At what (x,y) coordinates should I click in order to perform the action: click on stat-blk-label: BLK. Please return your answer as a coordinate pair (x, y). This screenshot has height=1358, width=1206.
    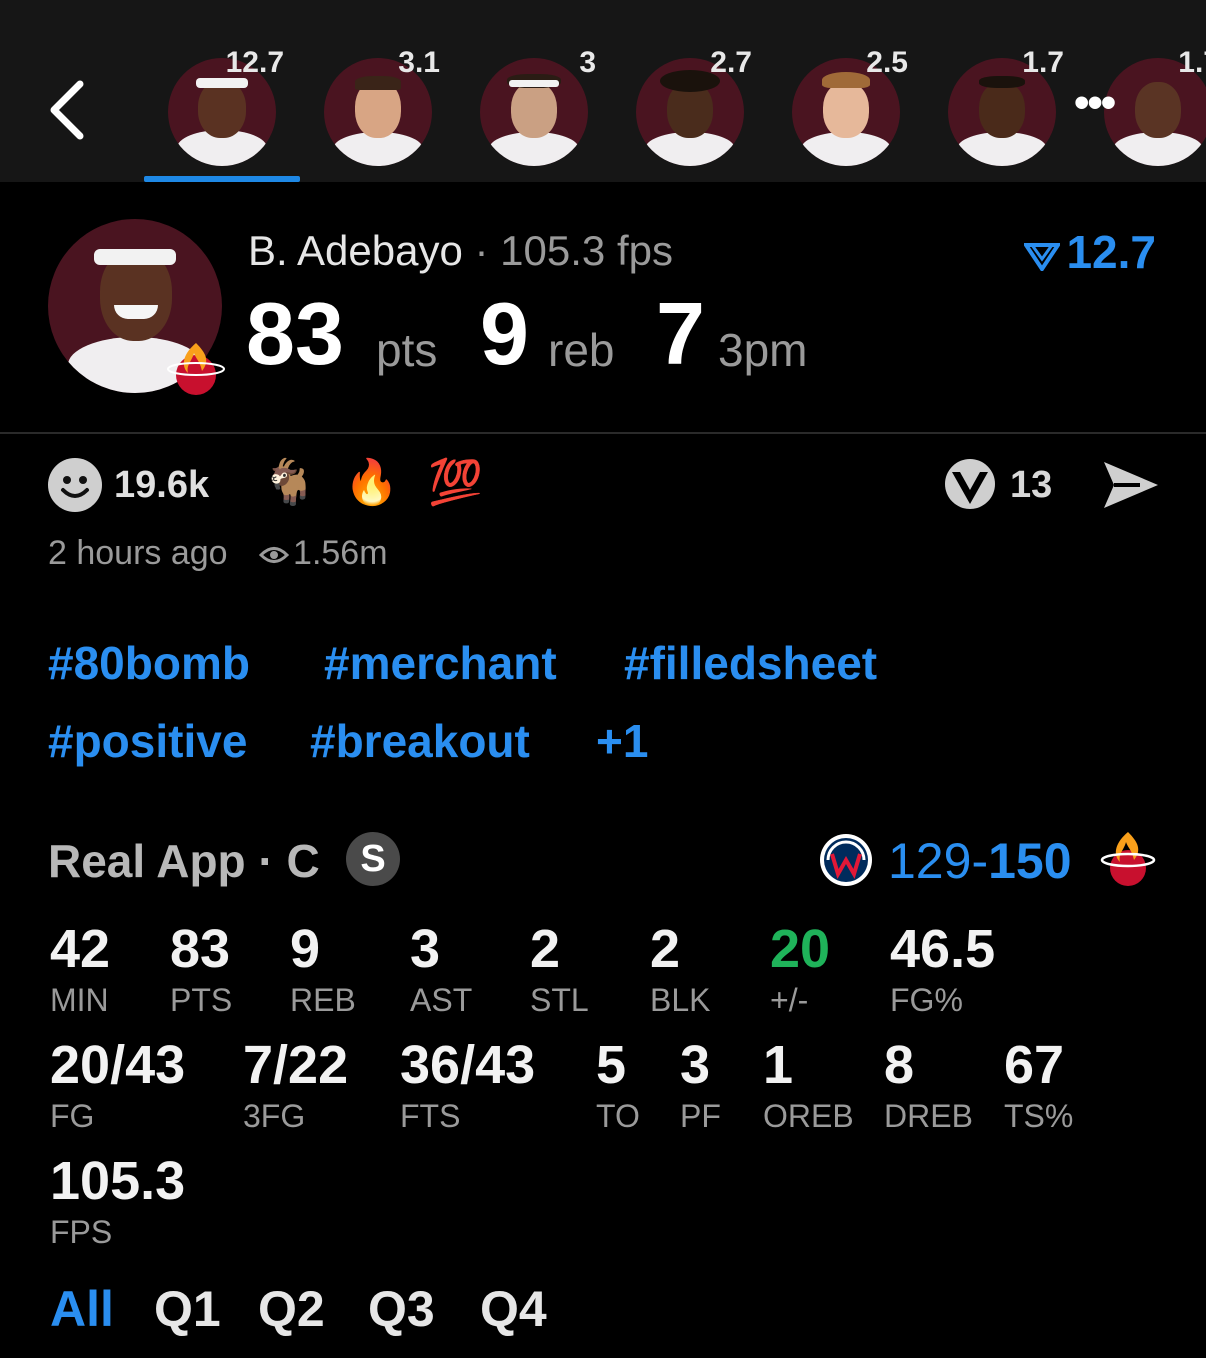
    Looking at the image, I should click on (680, 1000).